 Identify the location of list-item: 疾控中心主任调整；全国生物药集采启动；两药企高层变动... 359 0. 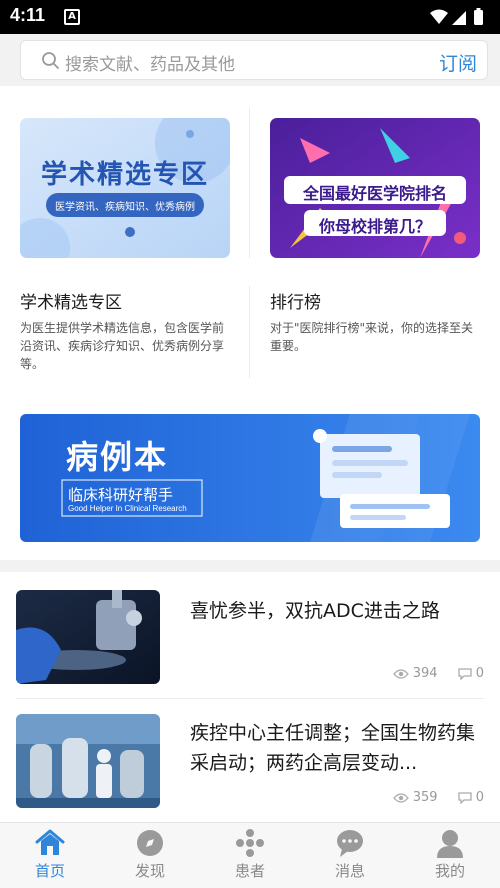
(250, 760).